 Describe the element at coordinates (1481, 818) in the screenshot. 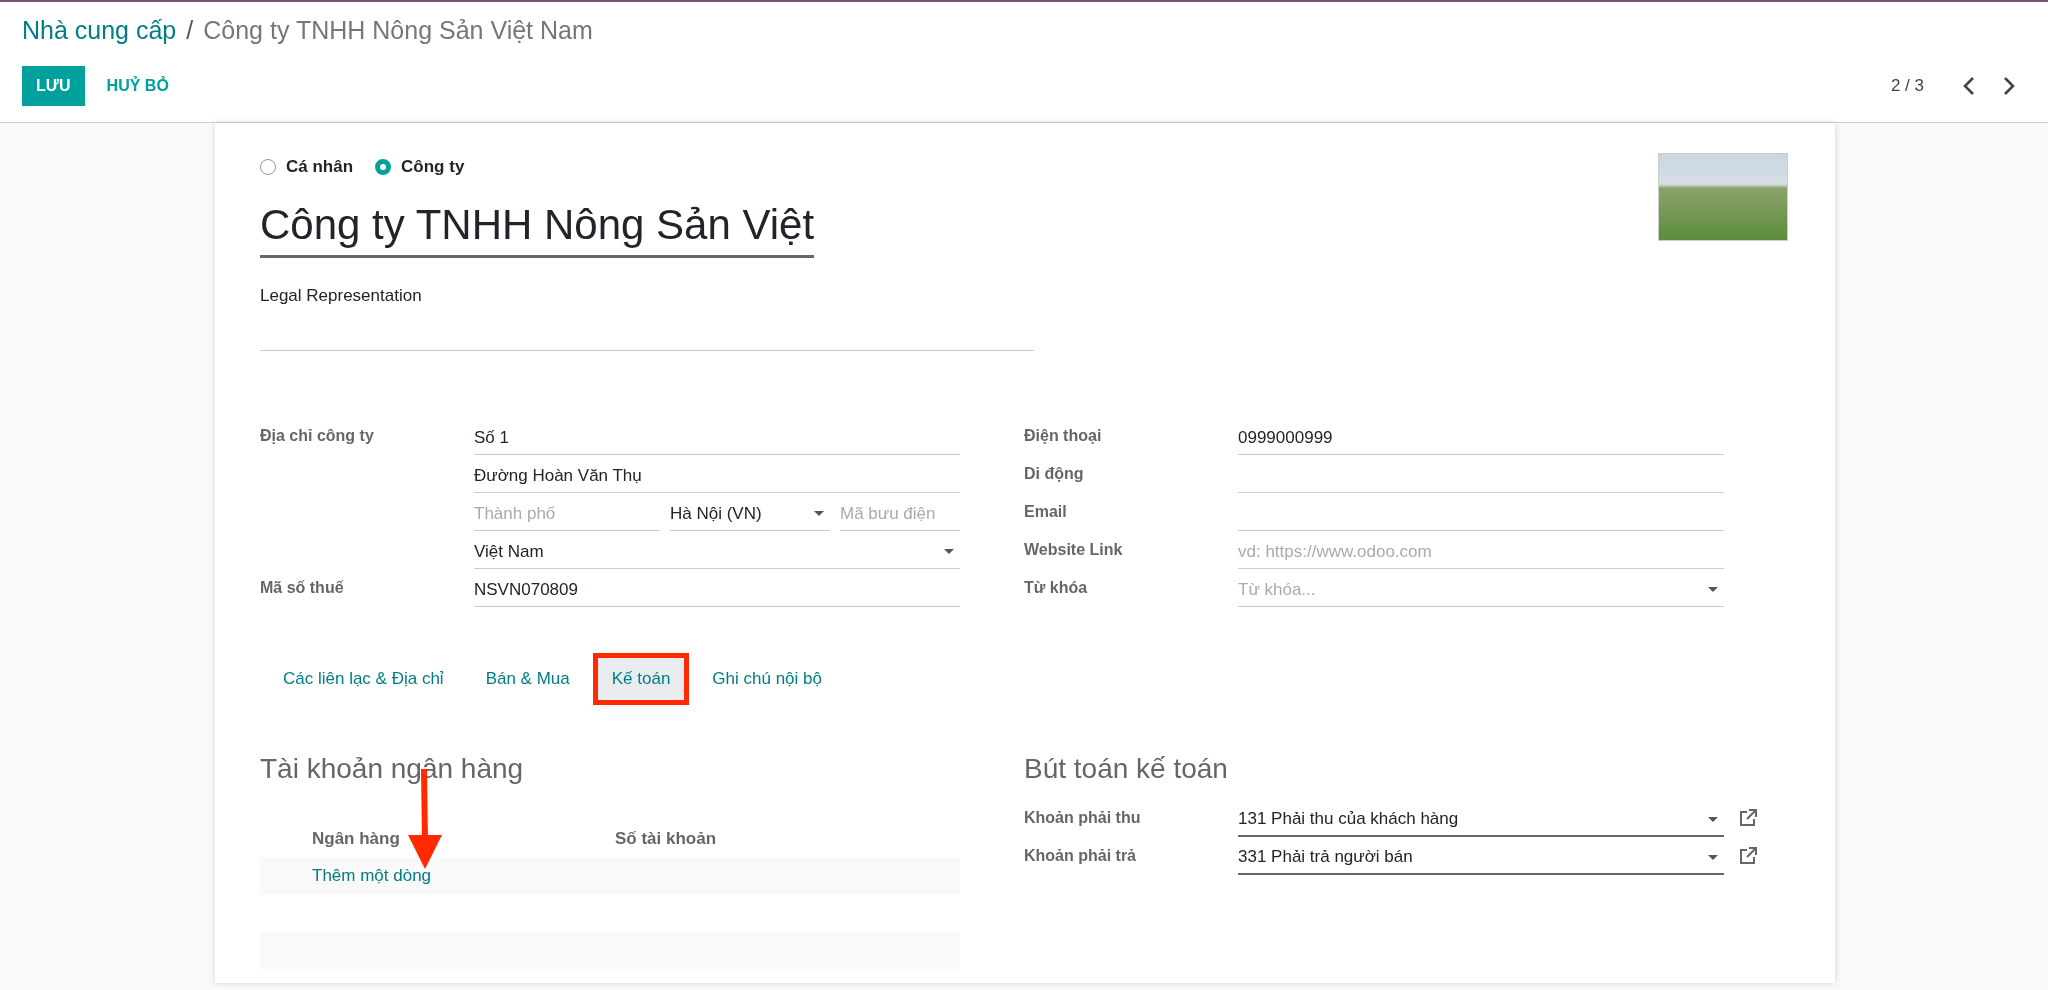

I see `dropdown-field: 131 Phải thu của khách hàng` at that location.